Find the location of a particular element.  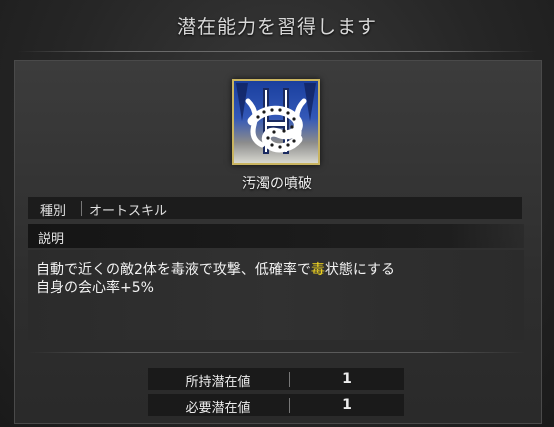

description-line-1: 自動で近くの敵2体を毒液で攻撃、低確率で毒状態にする is located at coordinates (215, 269).